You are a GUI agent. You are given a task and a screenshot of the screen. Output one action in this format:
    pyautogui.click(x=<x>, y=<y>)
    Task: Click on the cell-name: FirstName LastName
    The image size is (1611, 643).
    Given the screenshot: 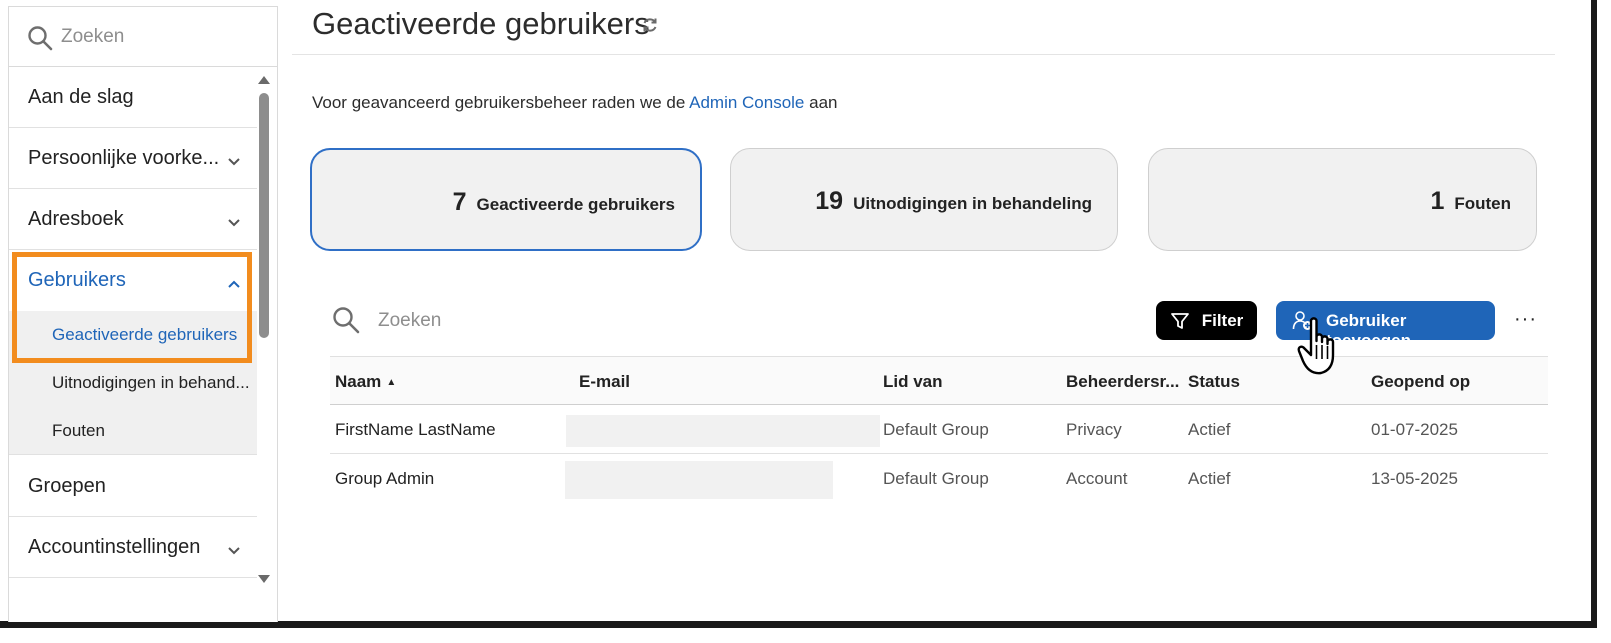 What is the action you would take?
    pyautogui.click(x=415, y=429)
    